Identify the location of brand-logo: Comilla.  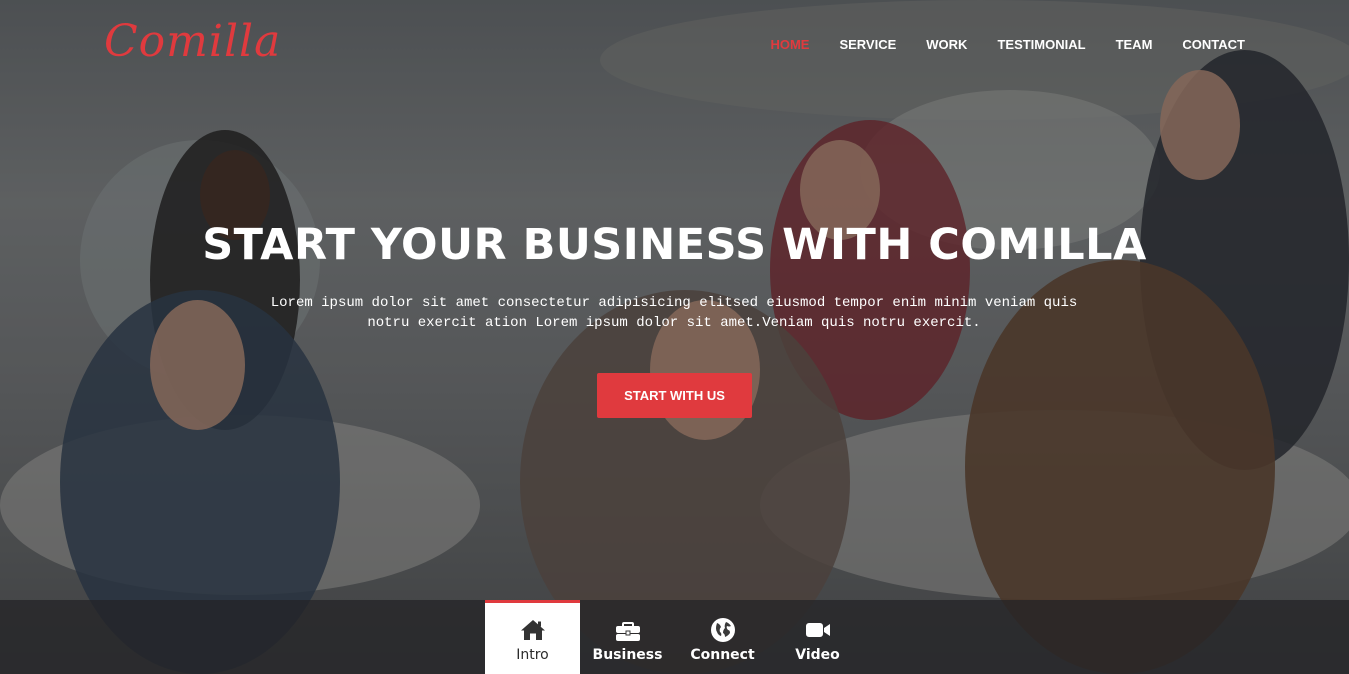
(192, 41).